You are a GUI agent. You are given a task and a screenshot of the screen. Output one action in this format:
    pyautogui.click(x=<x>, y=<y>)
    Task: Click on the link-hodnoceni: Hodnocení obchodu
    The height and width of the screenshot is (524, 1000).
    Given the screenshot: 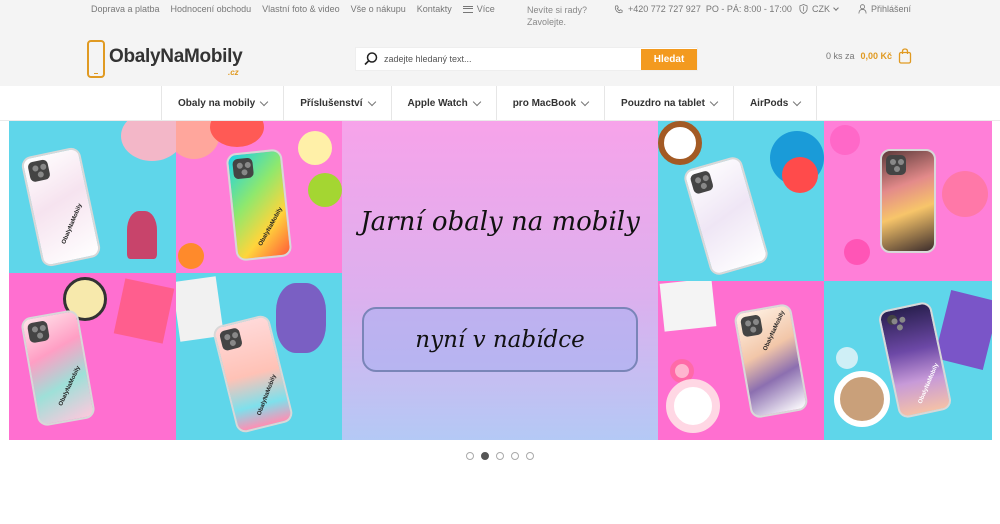 What is the action you would take?
    pyautogui.click(x=211, y=9)
    